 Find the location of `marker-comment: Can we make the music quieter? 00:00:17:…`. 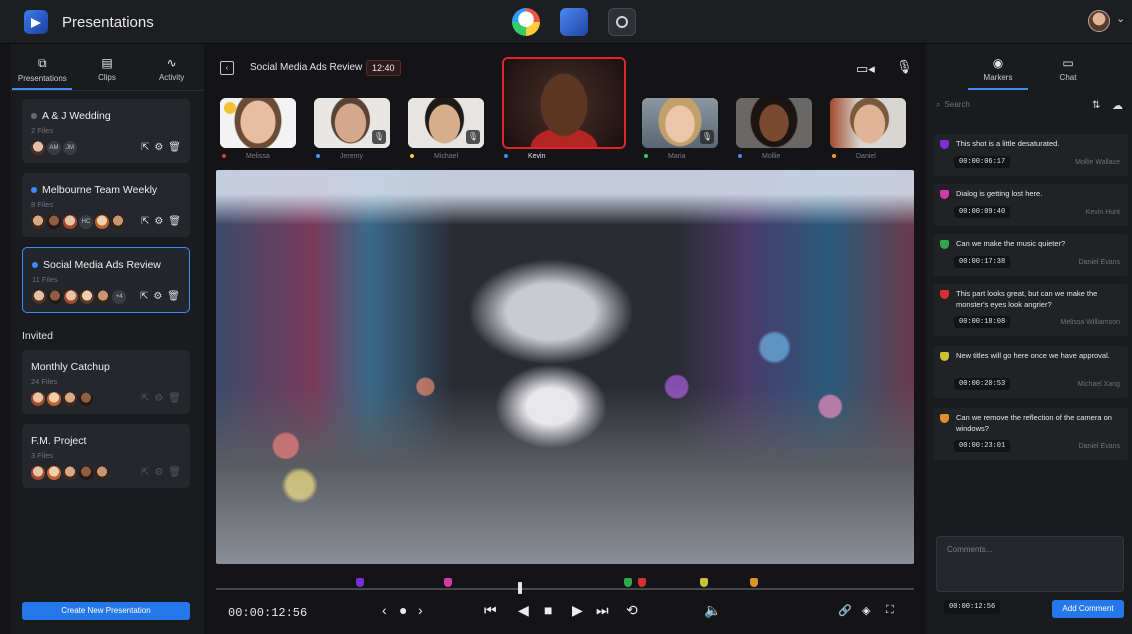

marker-comment: Can we make the music quieter? 00:00:17:… is located at coordinates (1031, 255).